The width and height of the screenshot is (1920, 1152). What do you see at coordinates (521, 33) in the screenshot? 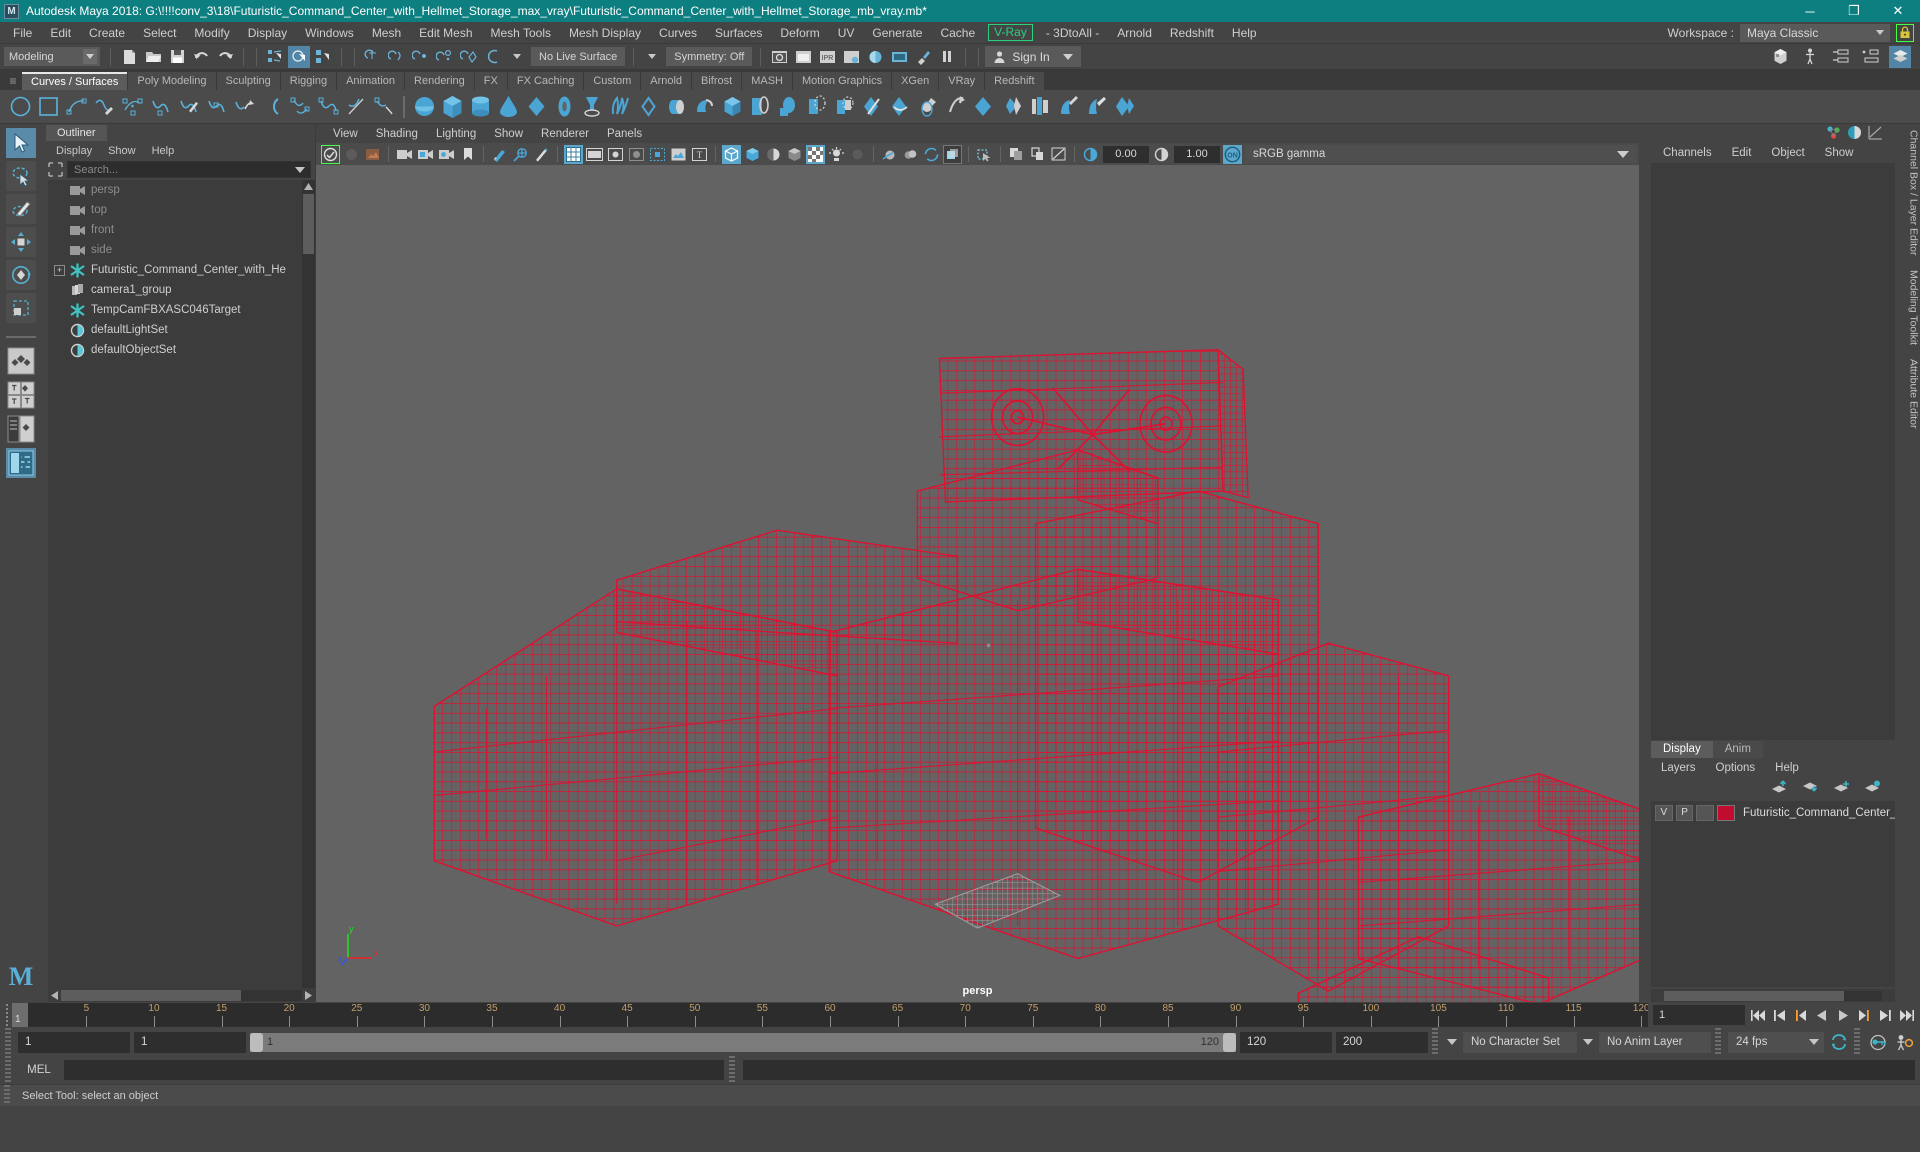
I see `menu-mesh-tools: Mesh Tools` at bounding box center [521, 33].